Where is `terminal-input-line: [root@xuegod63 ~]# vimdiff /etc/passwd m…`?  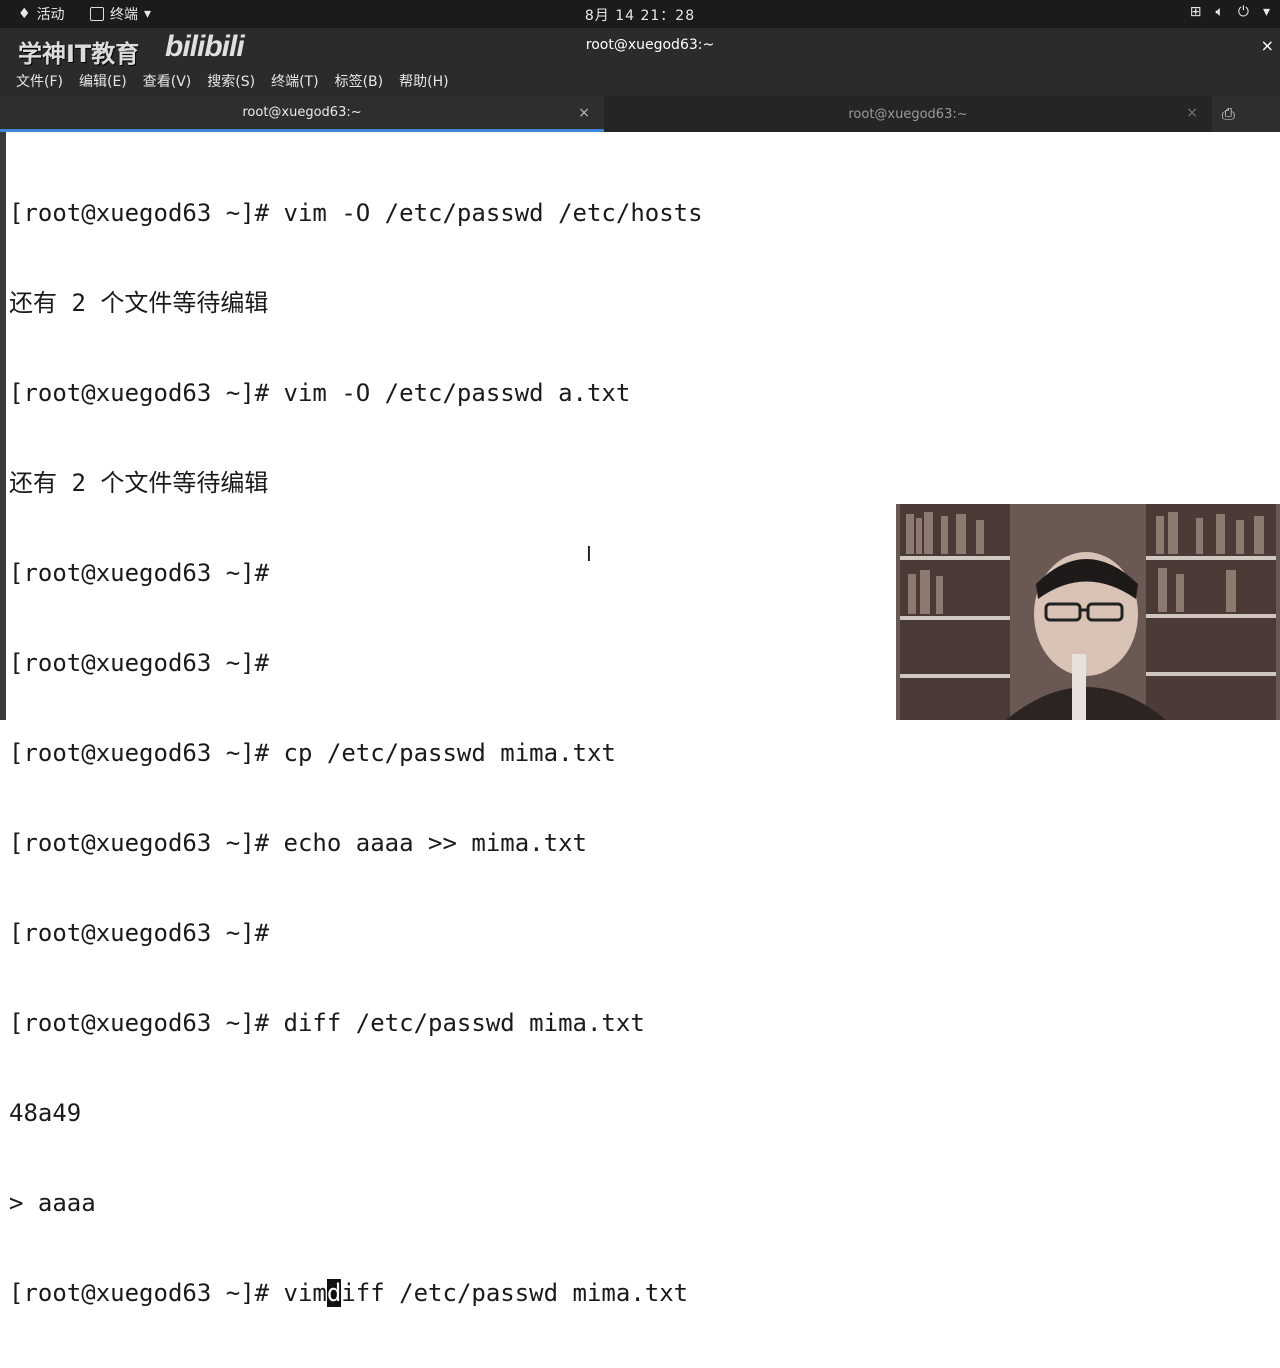 terminal-input-line: [root@xuegod63 ~]# vimdiff /etc/passwd m… is located at coordinates (356, 1293).